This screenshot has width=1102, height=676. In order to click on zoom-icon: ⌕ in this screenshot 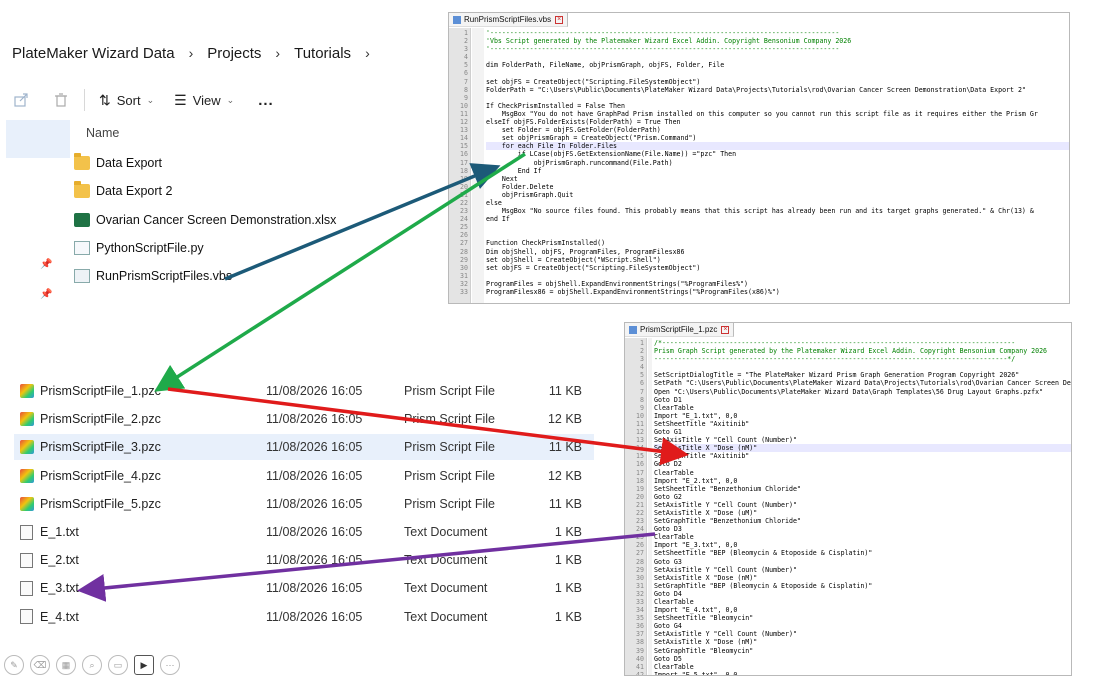, I will do `click(92, 665)`.